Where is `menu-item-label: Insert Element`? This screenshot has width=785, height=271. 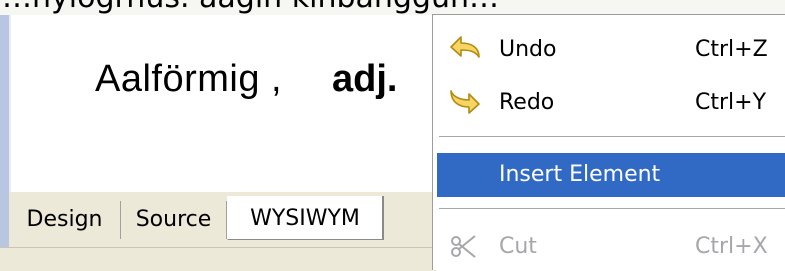
menu-item-label: Insert Element is located at coordinates (580, 174).